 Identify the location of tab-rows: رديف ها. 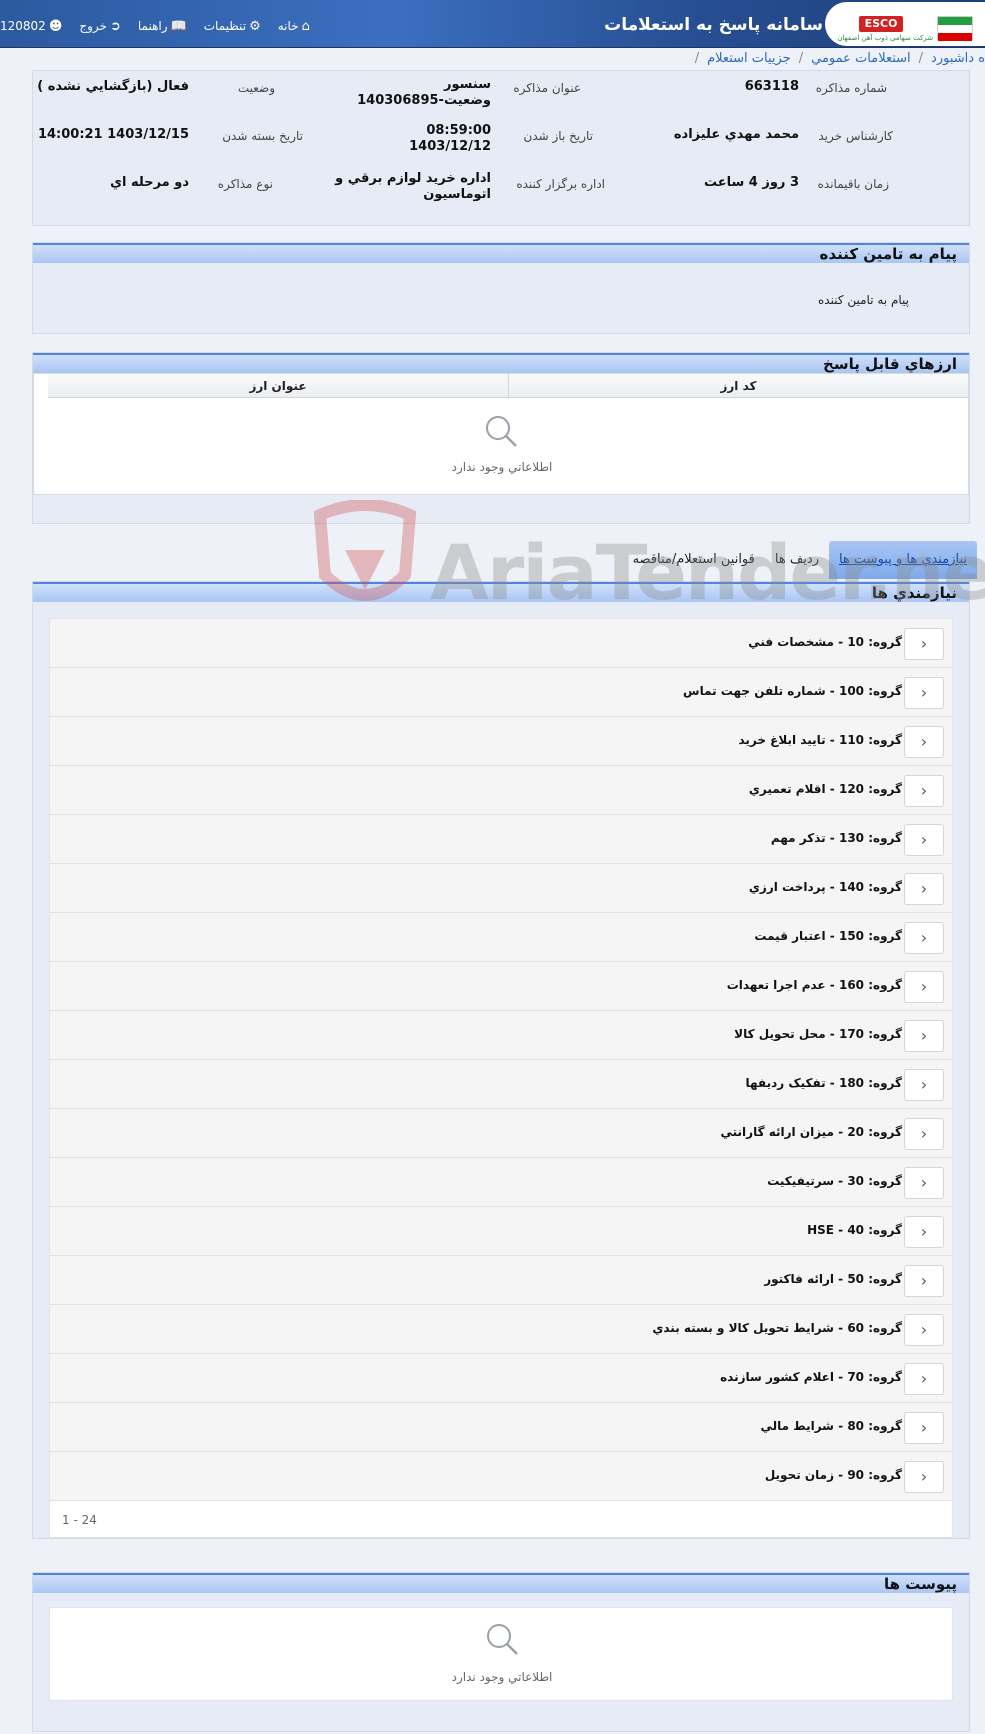
(797, 560).